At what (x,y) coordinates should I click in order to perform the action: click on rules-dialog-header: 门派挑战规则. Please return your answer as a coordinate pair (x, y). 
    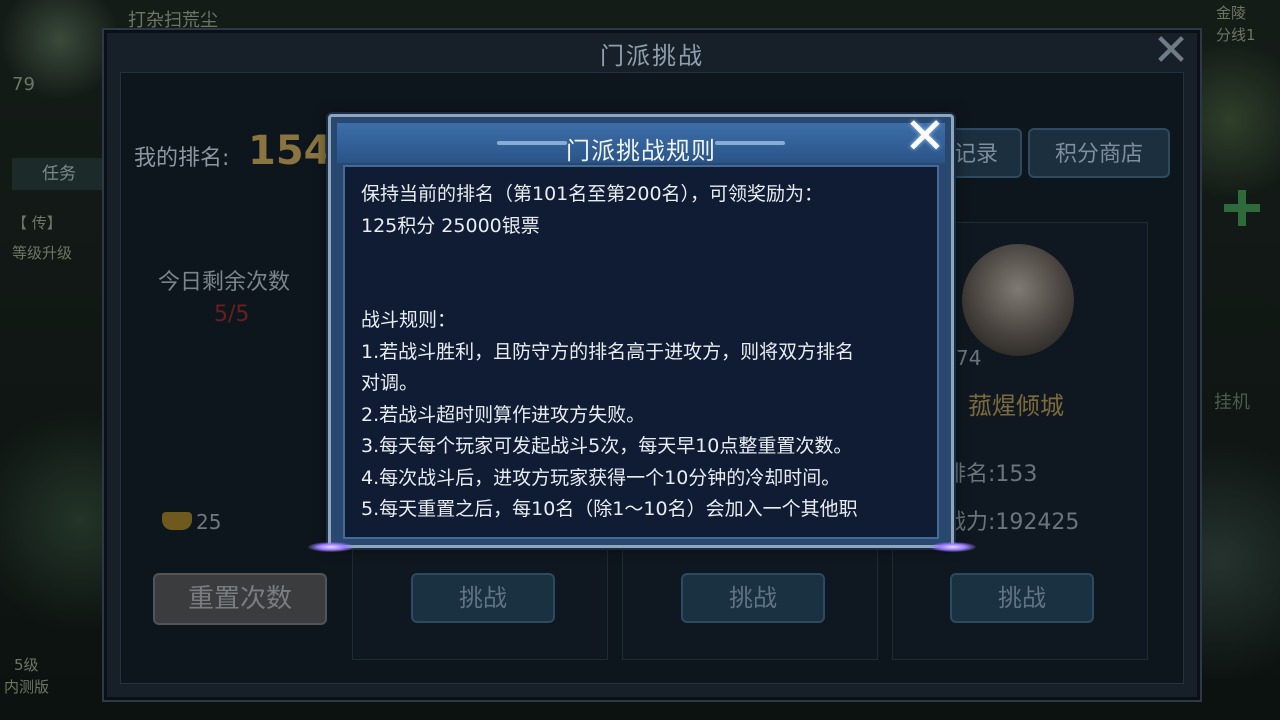
    Looking at the image, I should click on (641, 144).